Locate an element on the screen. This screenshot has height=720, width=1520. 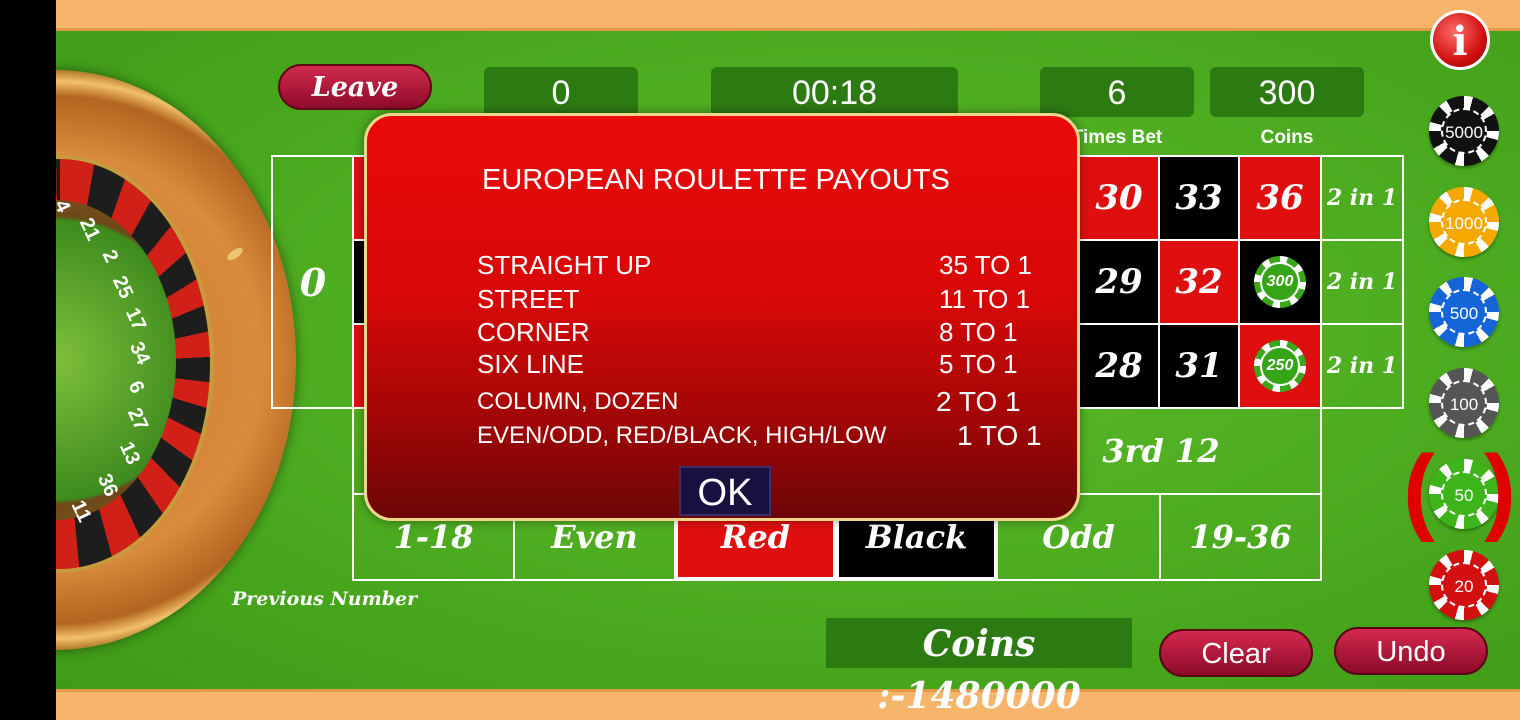
chip-value: 5000 is located at coordinates (1464, 131).